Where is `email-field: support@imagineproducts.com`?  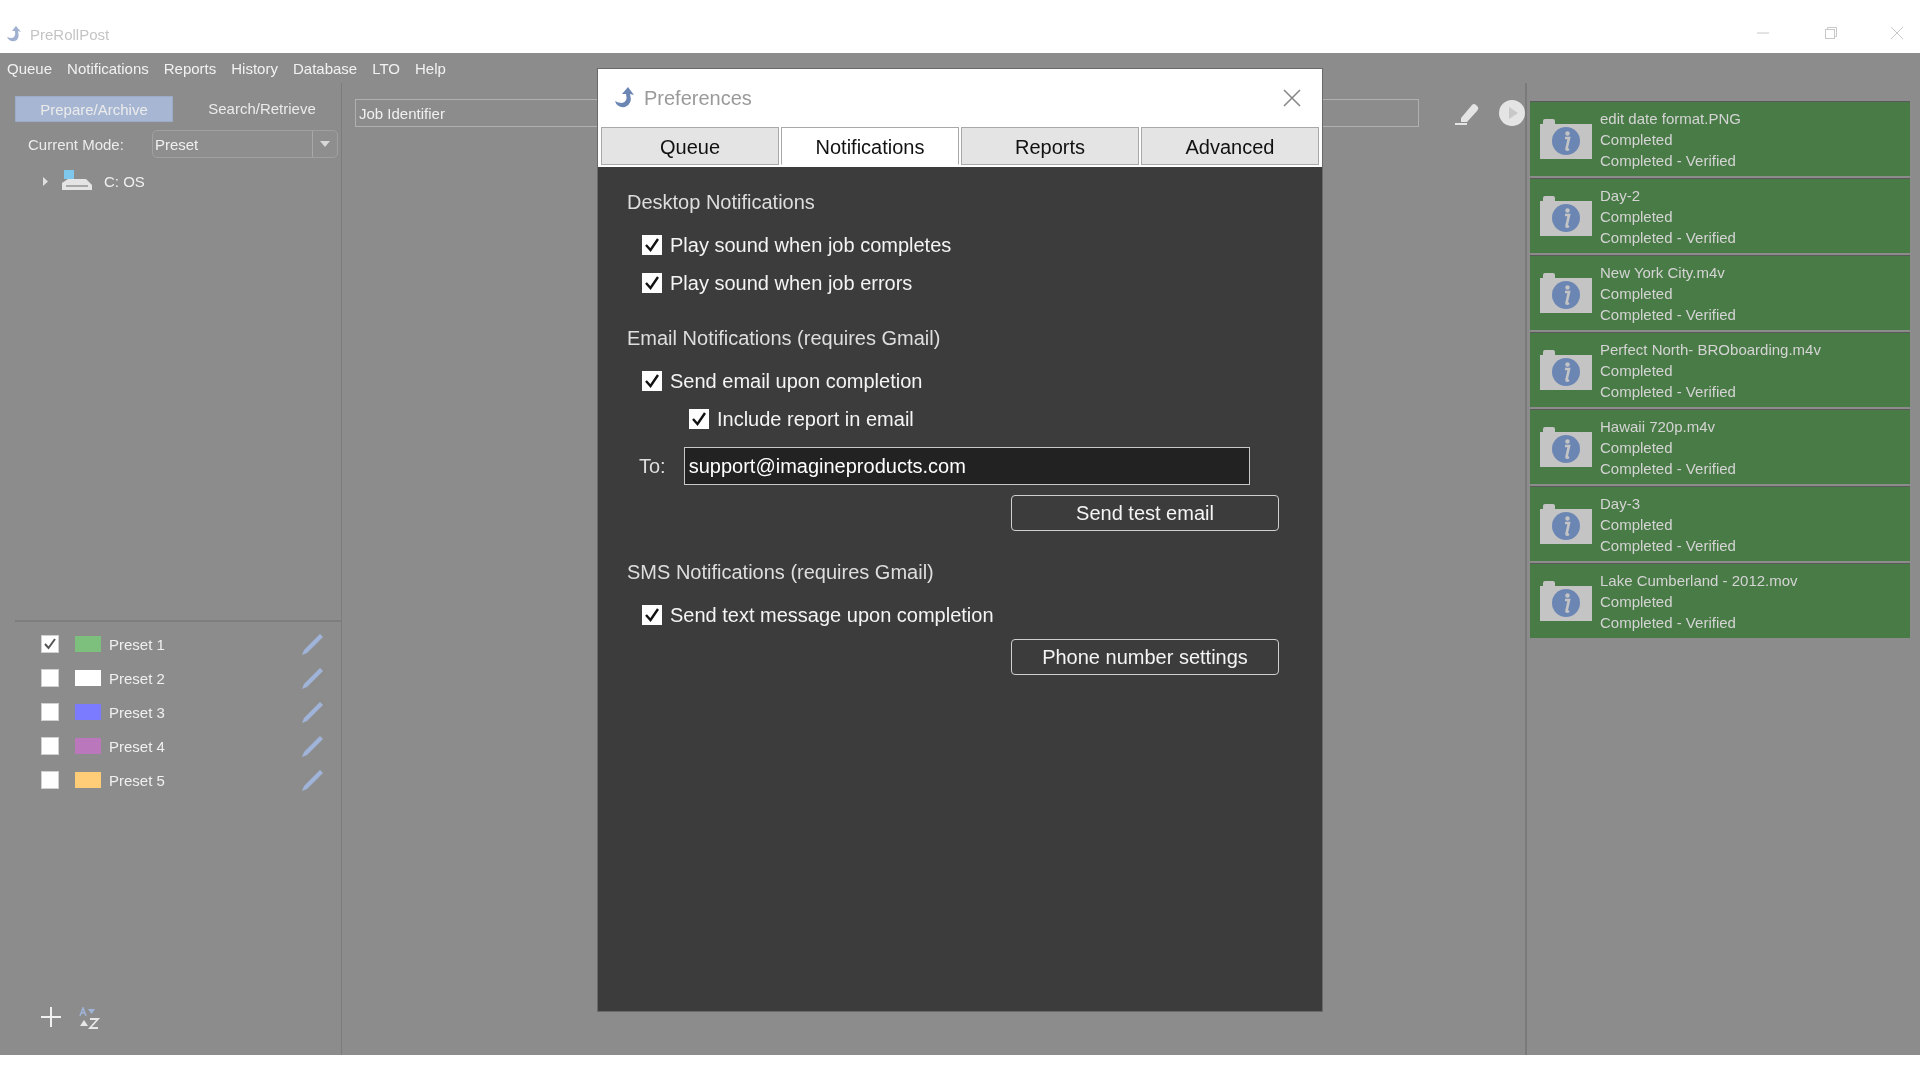
email-field: support@imagineproducts.com is located at coordinates (966, 466).